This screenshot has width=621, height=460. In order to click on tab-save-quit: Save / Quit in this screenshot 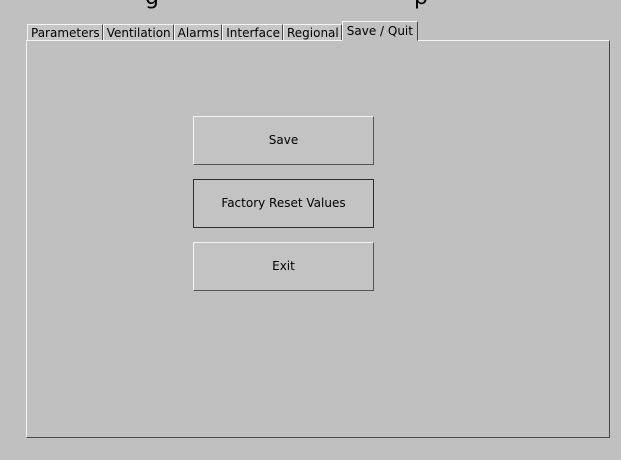, I will do `click(379, 31)`.